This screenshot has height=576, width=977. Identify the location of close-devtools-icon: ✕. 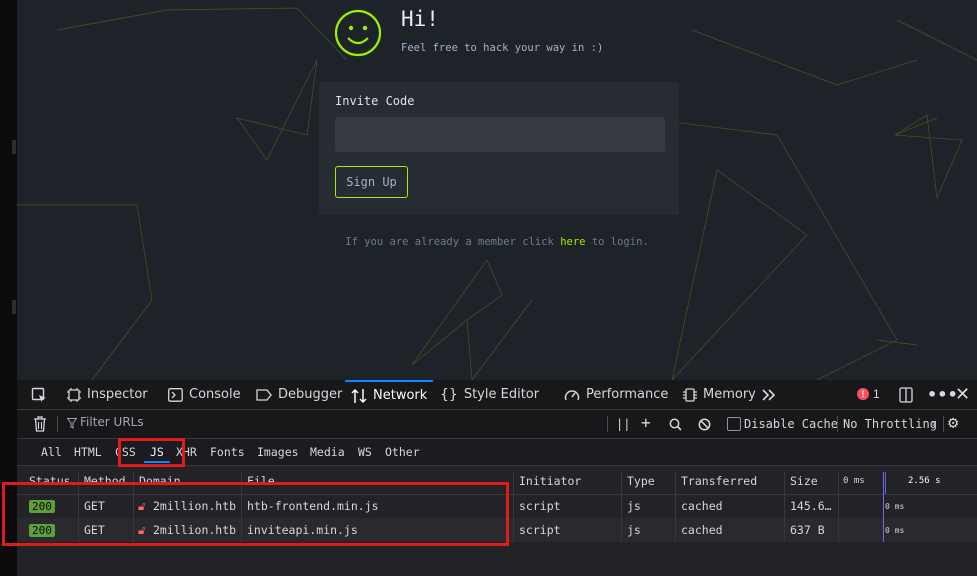
(962, 394).